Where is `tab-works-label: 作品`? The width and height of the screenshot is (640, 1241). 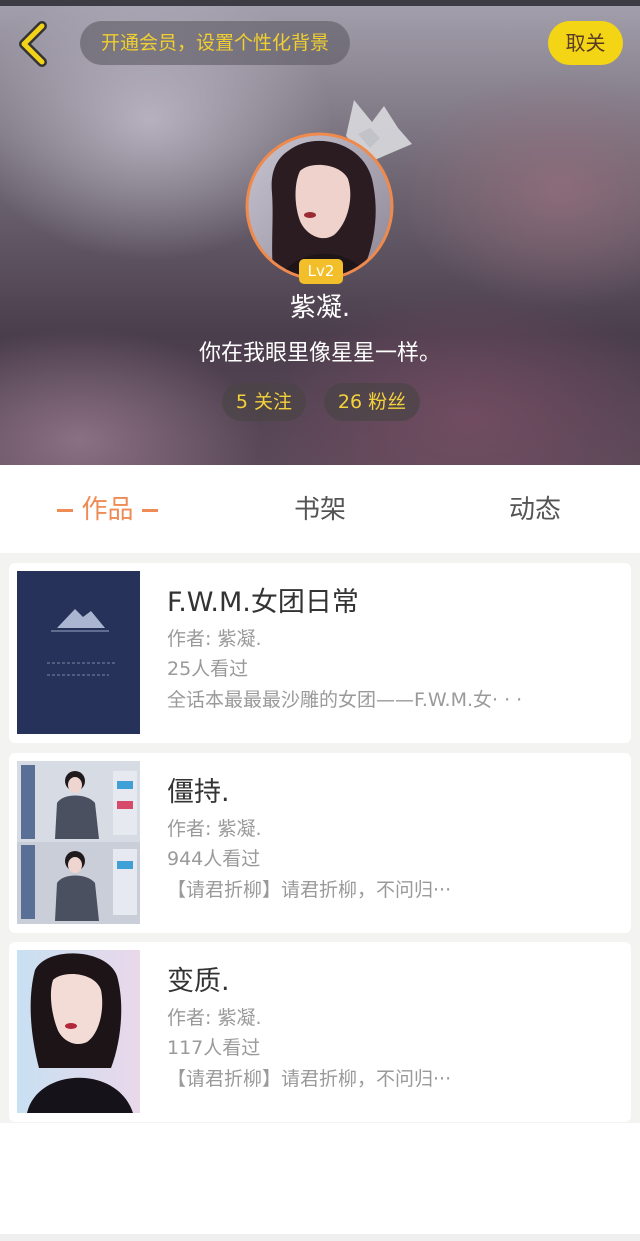 tab-works-label: 作品 is located at coordinates (107, 510).